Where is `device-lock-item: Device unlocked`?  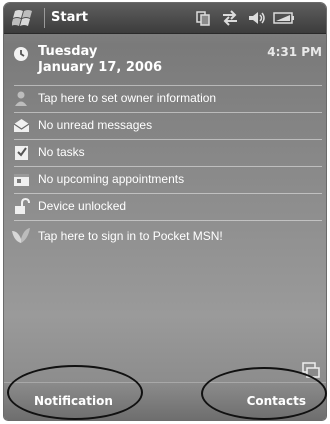
device-lock-item: Device unlocked is located at coordinates (165, 207).